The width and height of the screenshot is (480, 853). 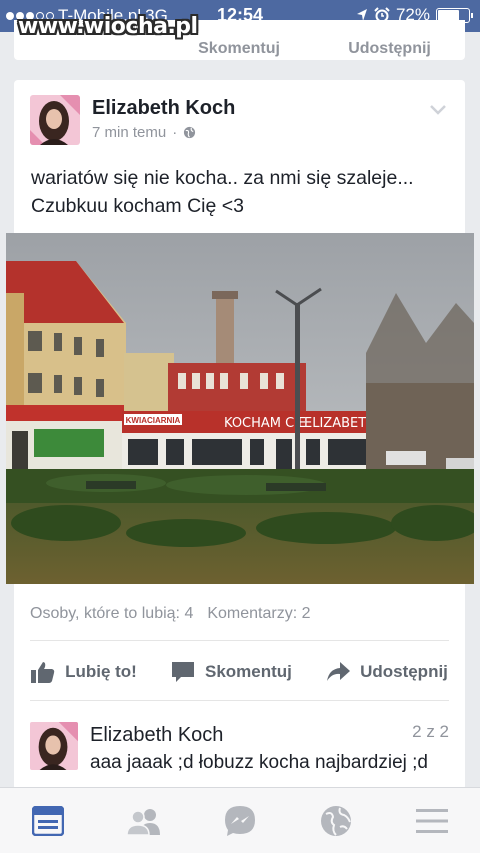 I want to click on shop-sign: KWIACIARNIA, so click(x=153, y=420).